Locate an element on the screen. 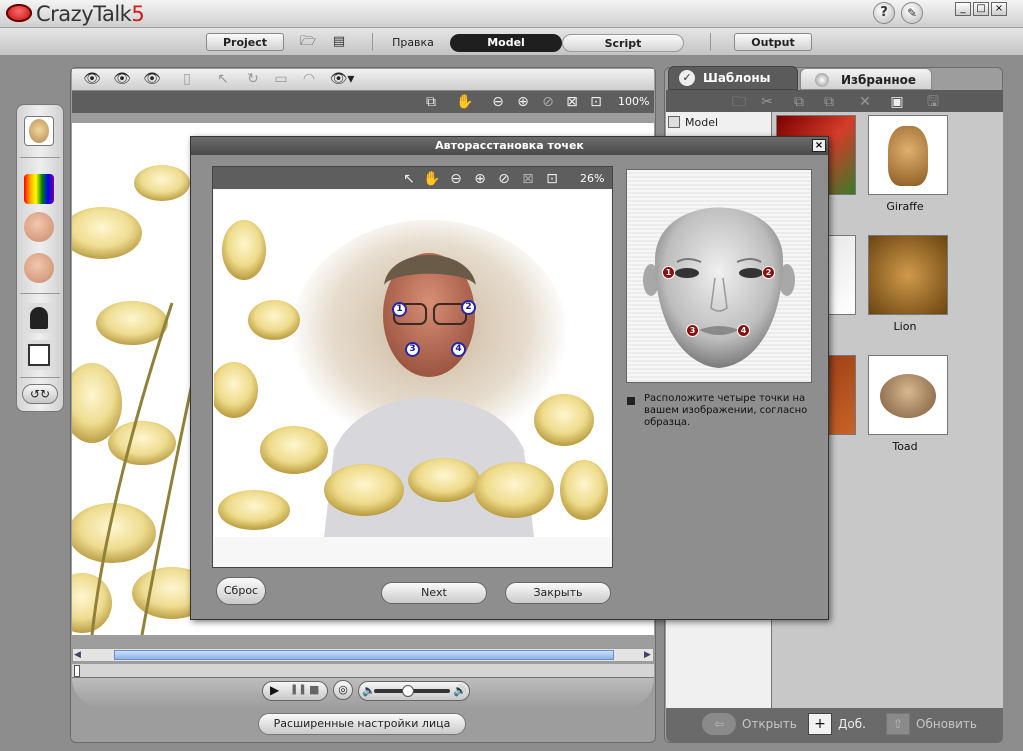 Image resolution: width=1023 pixels, height=751 pixels. tab-edit: Правка is located at coordinates (413, 43).